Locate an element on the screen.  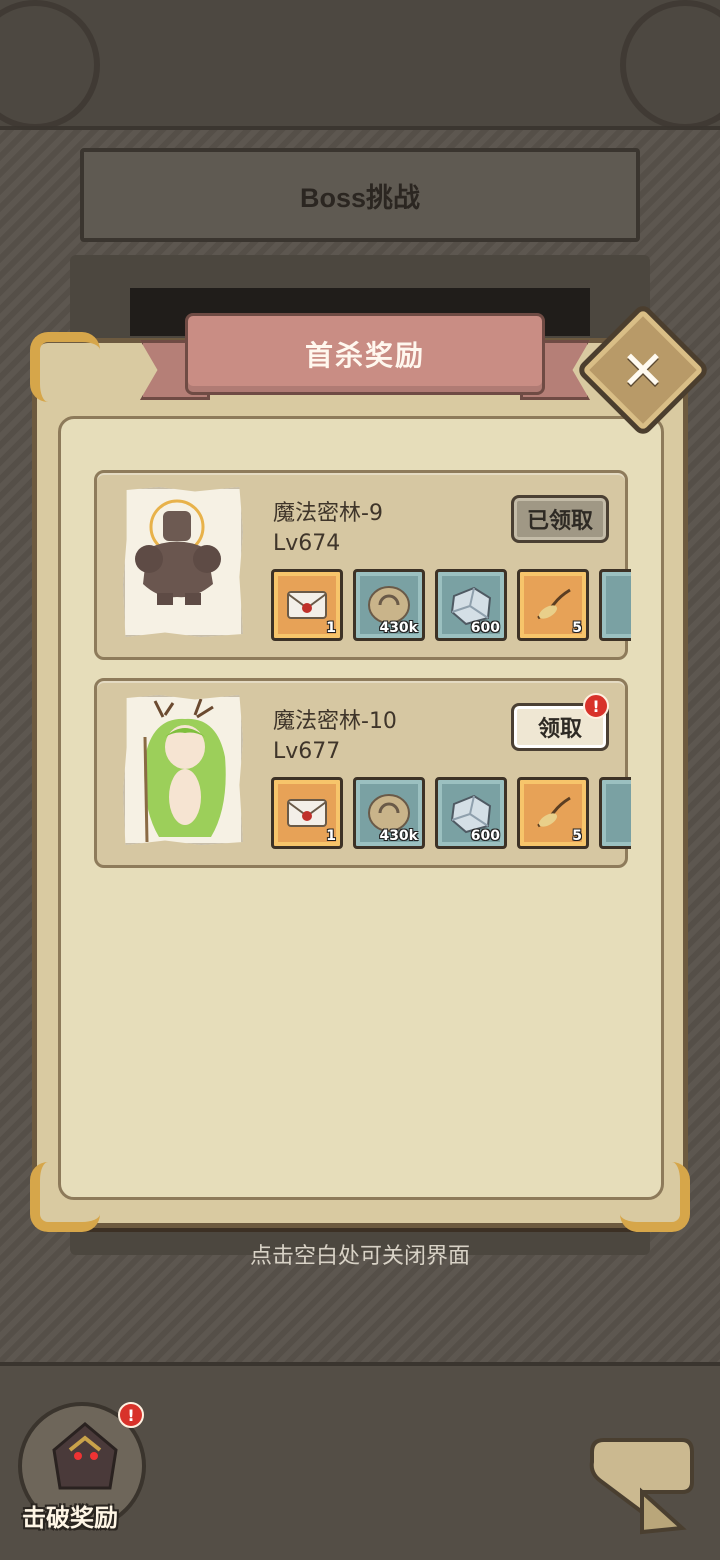
boss-level: Lv674 is located at coordinates (307, 543).